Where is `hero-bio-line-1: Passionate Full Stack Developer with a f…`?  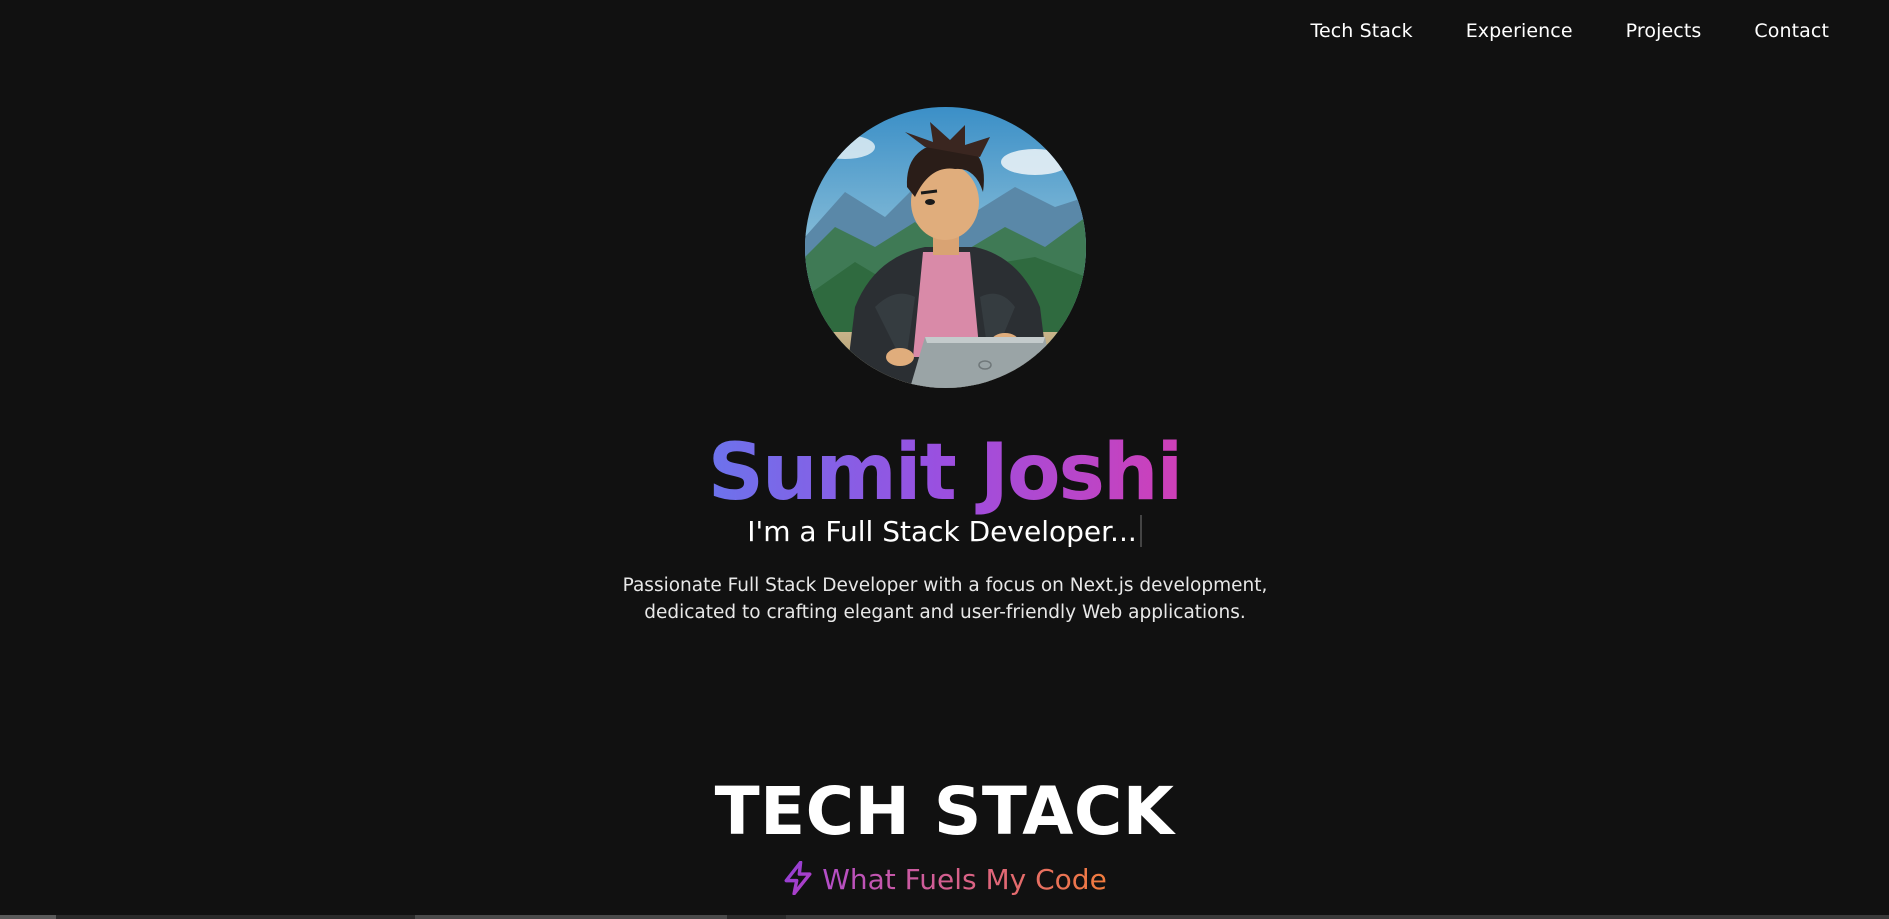 hero-bio-line-1: Passionate Full Stack Developer with a f… is located at coordinates (945, 585).